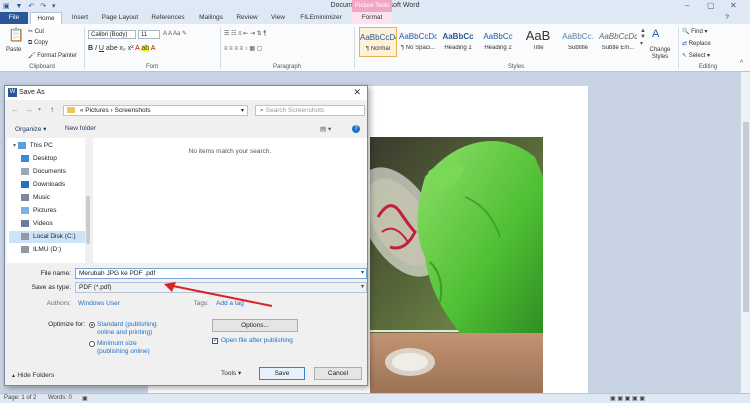 Image resolution: width=750 pixels, height=403 pixels. I want to click on tab-format: Format, so click(372, 18).